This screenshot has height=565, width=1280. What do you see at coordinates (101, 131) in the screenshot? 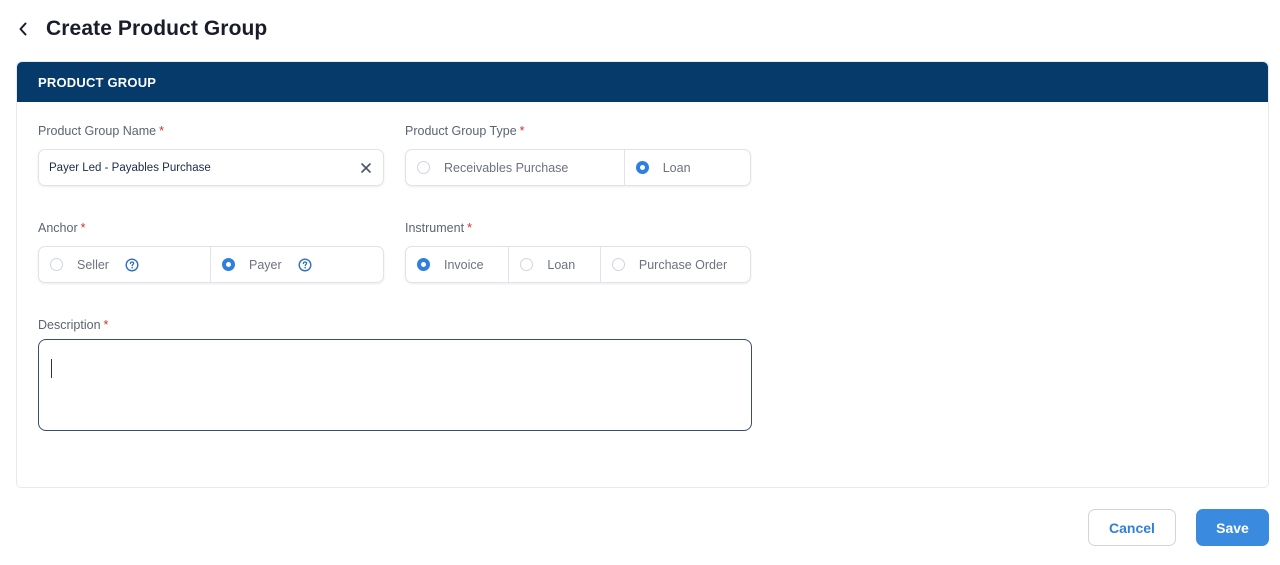
I see `product-group-name-label: Product Group Name *` at bounding box center [101, 131].